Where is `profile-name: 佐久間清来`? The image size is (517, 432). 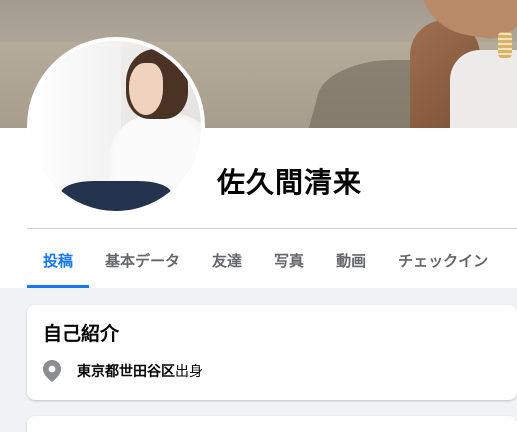 profile-name: 佐久間清来 is located at coordinates (290, 182).